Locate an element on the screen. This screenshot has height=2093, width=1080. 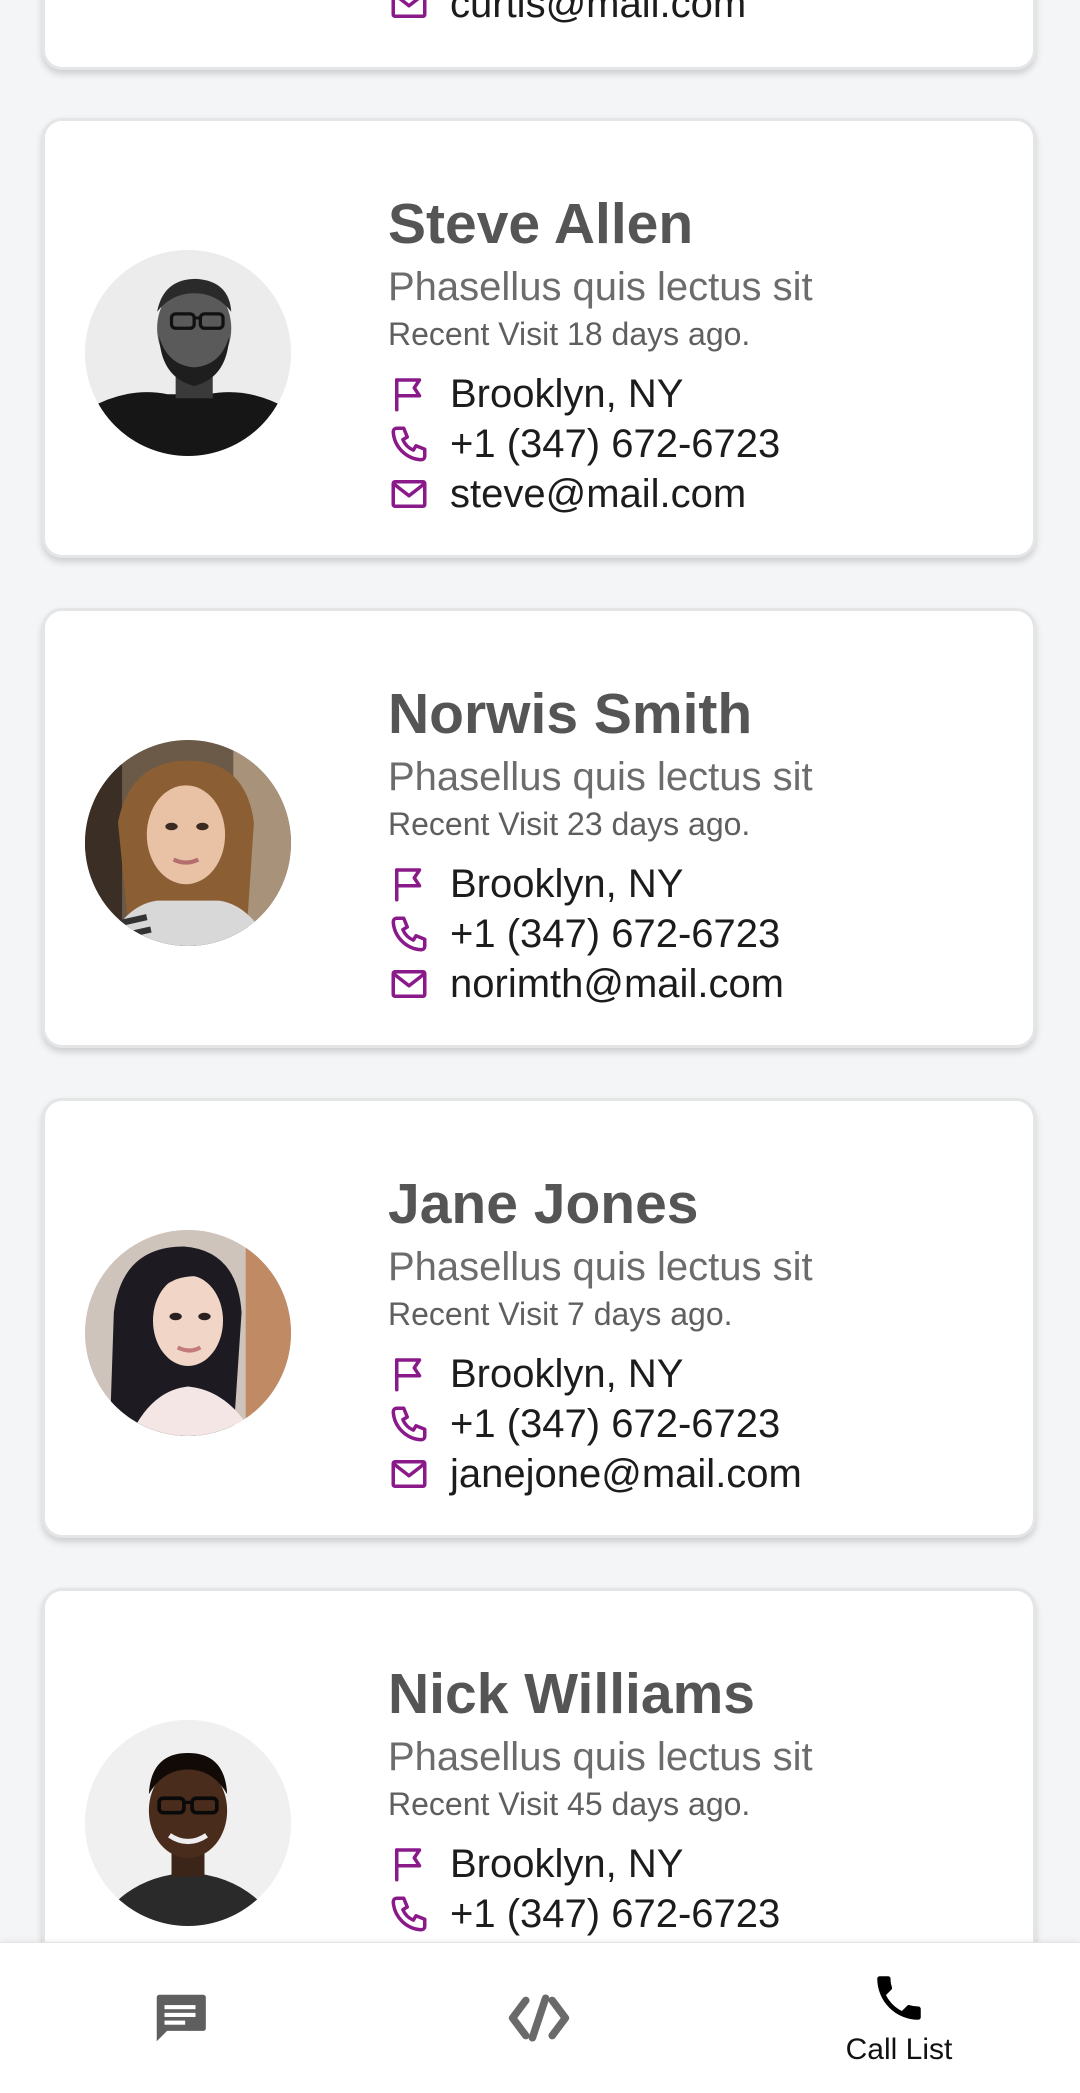
recent-visit-text: Recent Visit 18 days ago. is located at coordinates (569, 334).